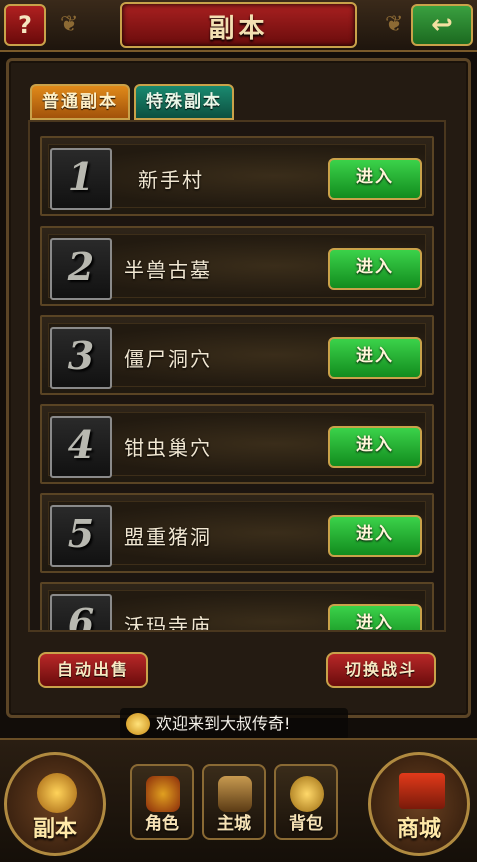 The image size is (477, 862). What do you see at coordinates (81, 536) in the screenshot?
I see `dungeon-number: 5` at bounding box center [81, 536].